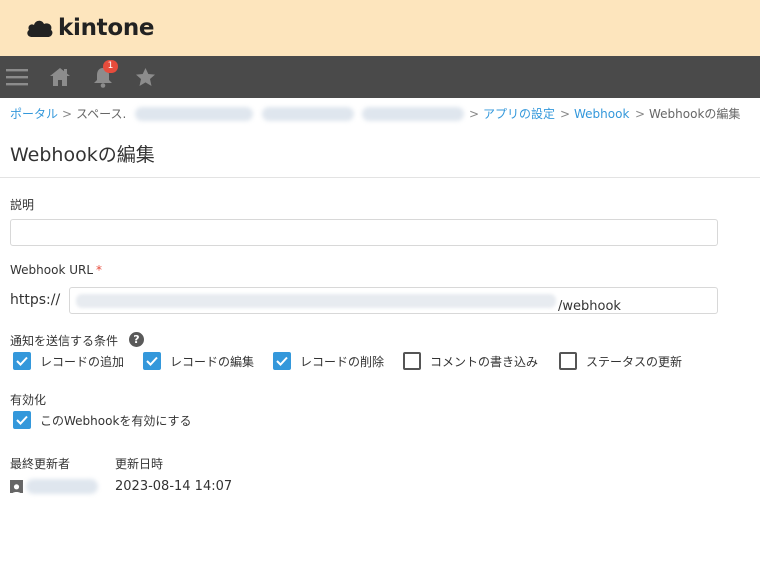 The height and width of the screenshot is (570, 760). I want to click on breadcrumb-space: スペース., so click(101, 114).